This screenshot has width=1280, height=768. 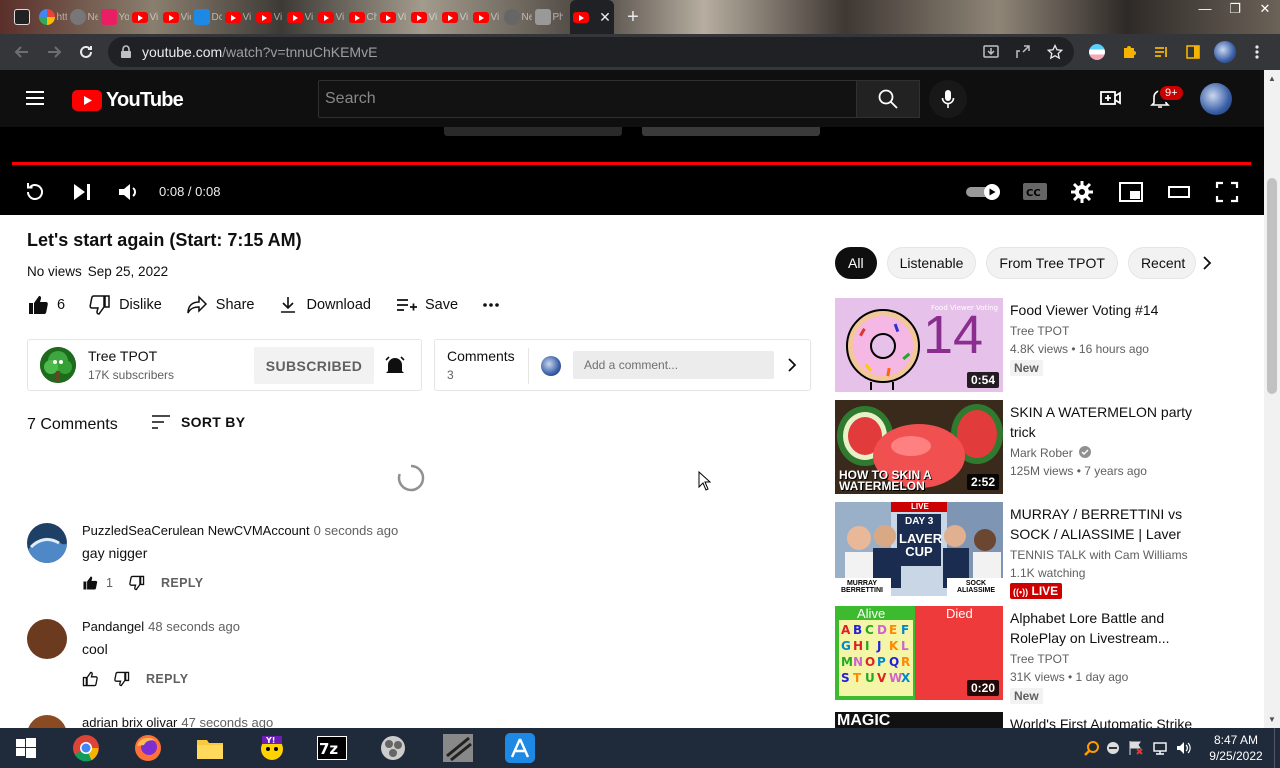 I want to click on create-video-icon, so click(x=1111, y=98).